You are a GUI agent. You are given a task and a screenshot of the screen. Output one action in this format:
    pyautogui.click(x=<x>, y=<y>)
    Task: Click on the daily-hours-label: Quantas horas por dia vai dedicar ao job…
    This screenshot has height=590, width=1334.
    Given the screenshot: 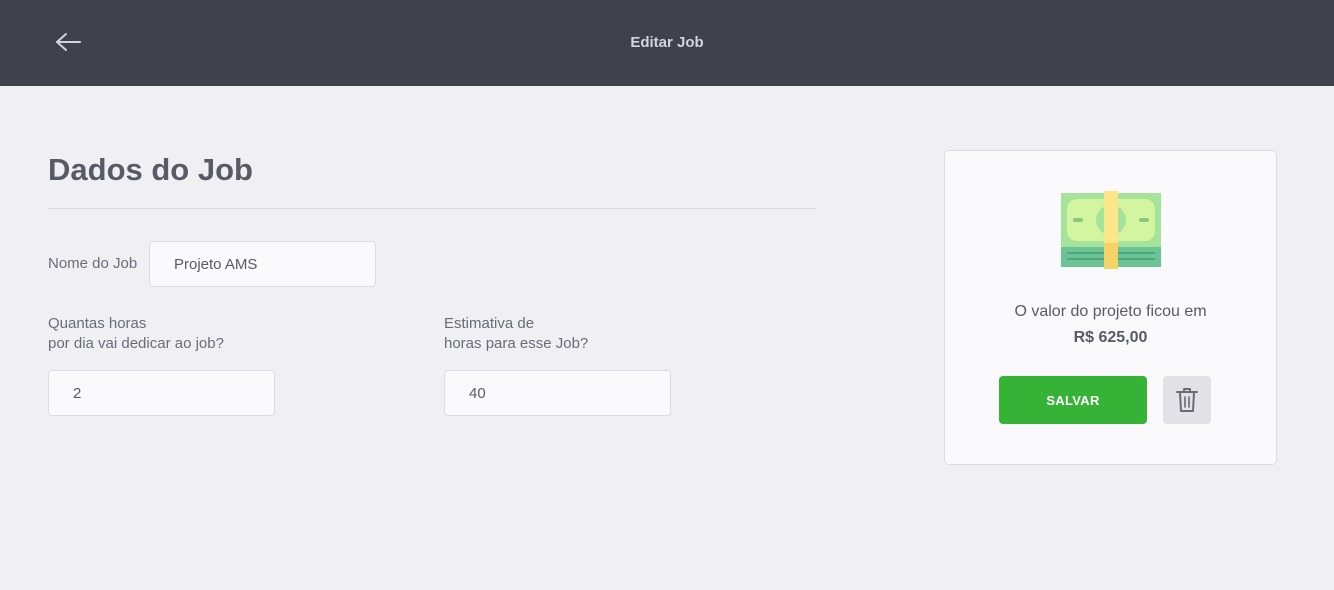 What is the action you would take?
    pyautogui.click(x=136, y=334)
    